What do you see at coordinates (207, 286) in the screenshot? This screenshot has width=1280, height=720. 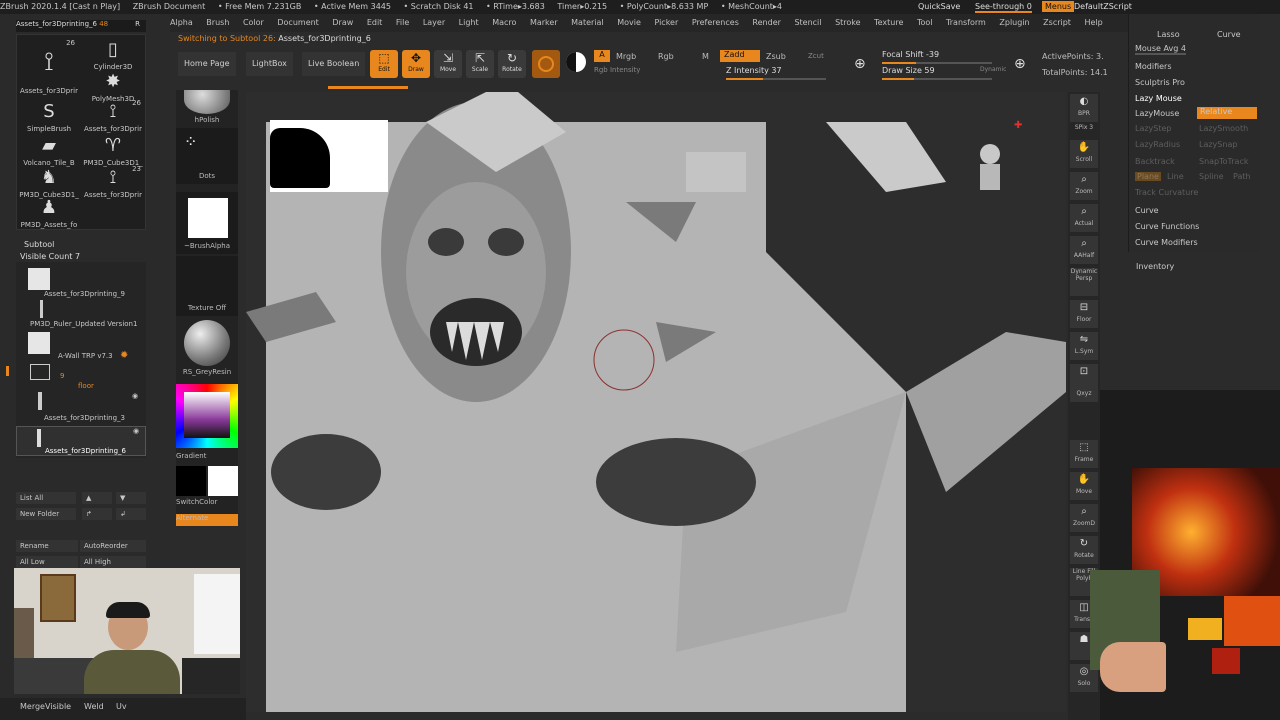 I see `texture-off: Texture Off` at bounding box center [207, 286].